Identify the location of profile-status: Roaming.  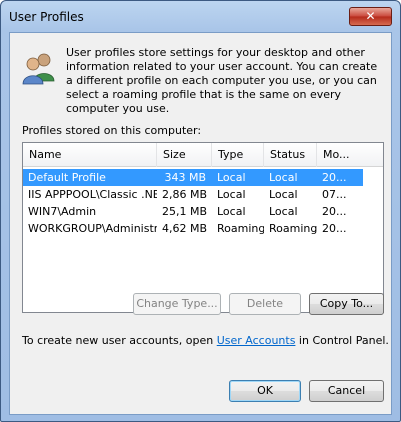
(293, 228).